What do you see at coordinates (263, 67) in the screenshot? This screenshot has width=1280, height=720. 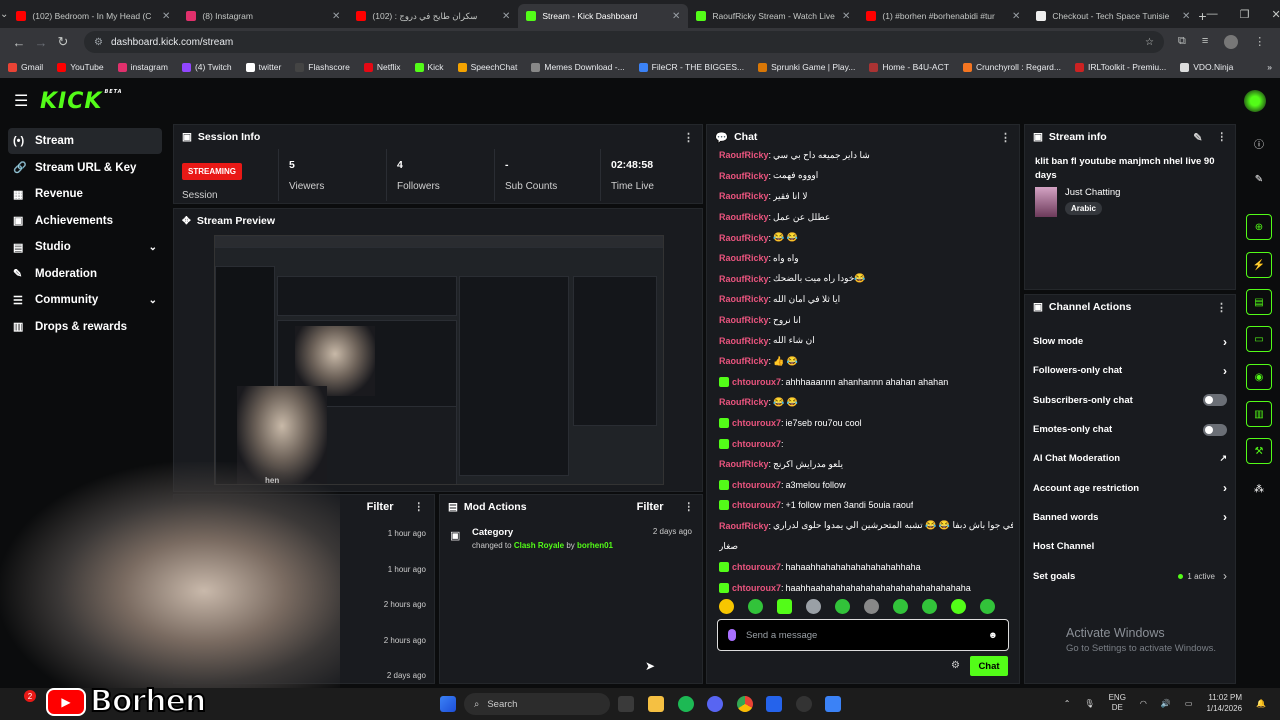 I see `bookmark-item: twitter` at bounding box center [263, 67].